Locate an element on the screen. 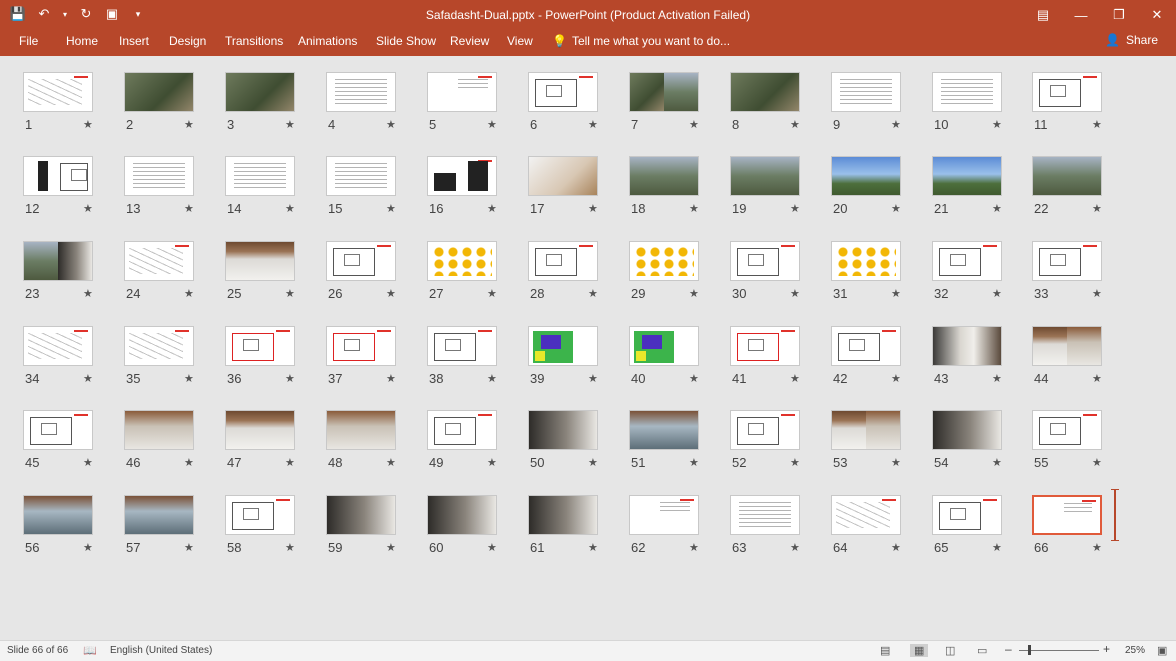 This screenshot has height=661, width=1176. slide-thumbnail: 6 ★ is located at coordinates (571, 107).